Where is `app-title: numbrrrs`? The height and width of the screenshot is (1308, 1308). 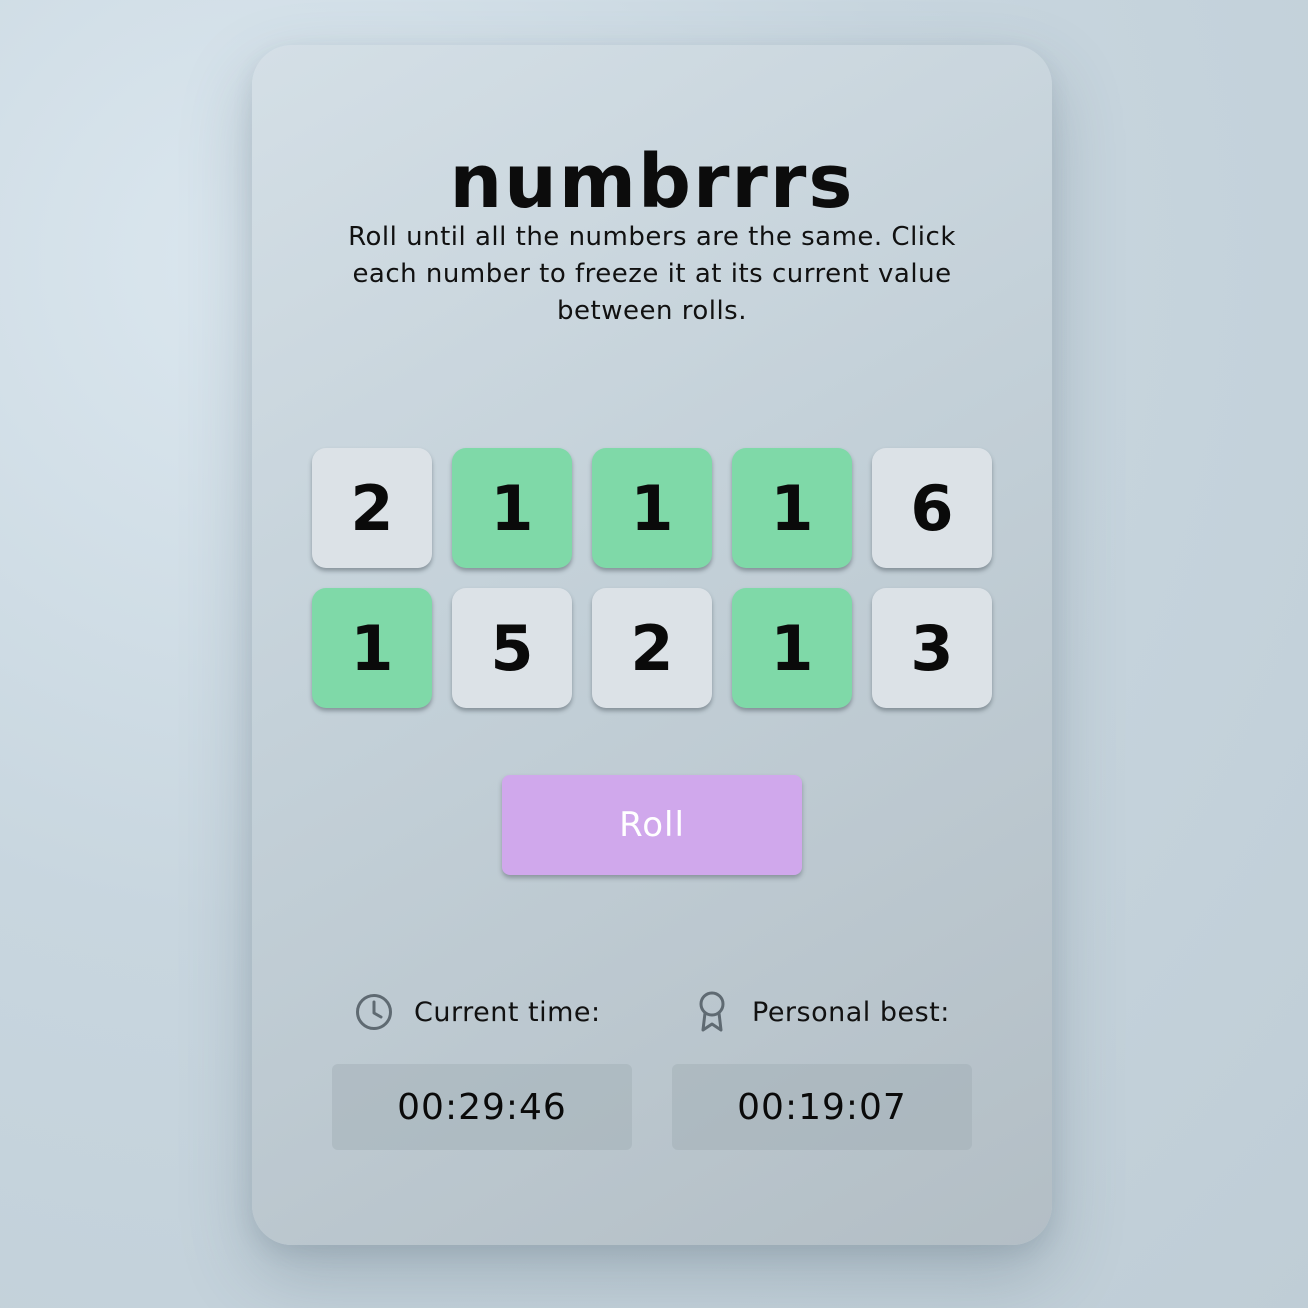
app-title: numbrrrs is located at coordinates (652, 182).